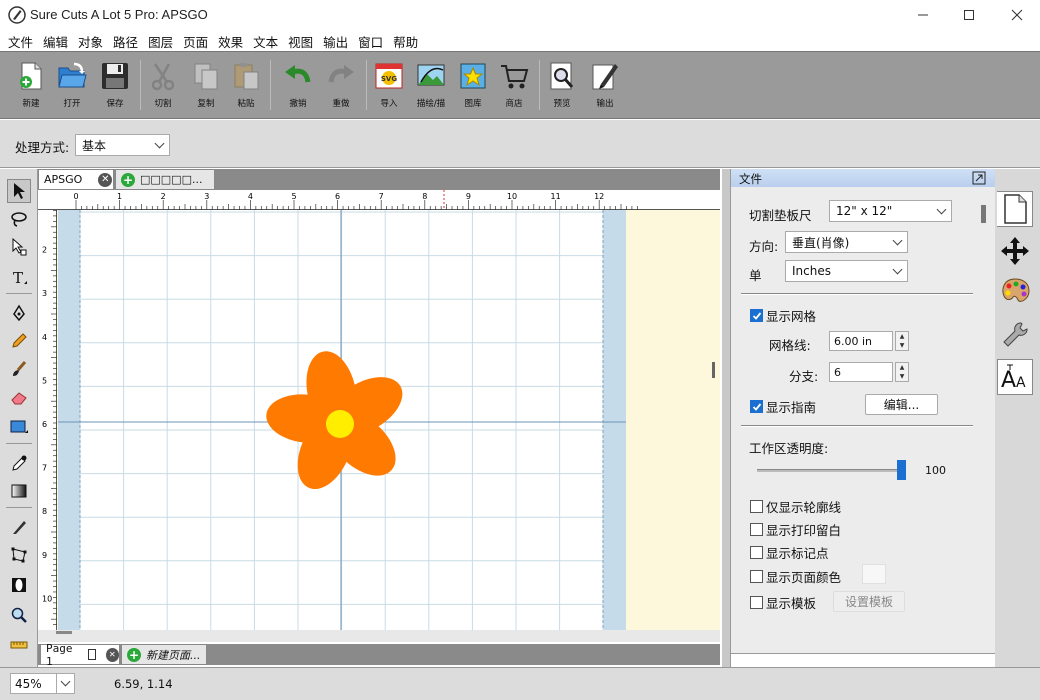 This screenshot has width=1040, height=700. I want to click on settings-panel-tab, so click(1015, 335).